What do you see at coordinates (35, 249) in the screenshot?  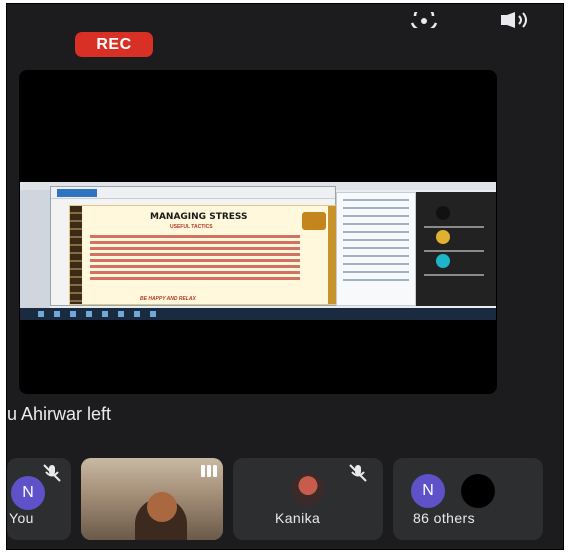 I see `shared-sidebar` at bounding box center [35, 249].